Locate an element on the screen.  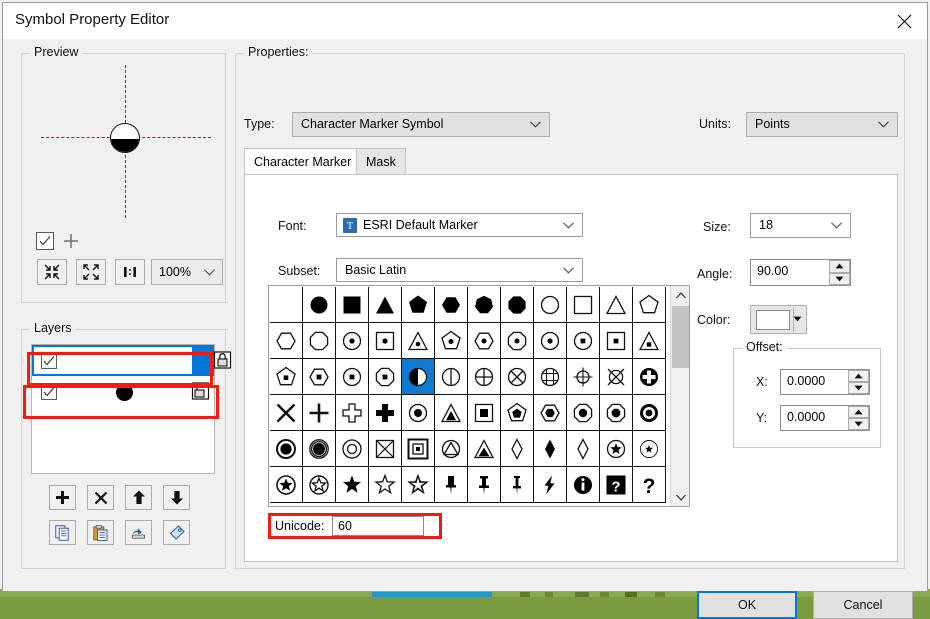
char-cell-plus-mark is located at coordinates (319, 413).